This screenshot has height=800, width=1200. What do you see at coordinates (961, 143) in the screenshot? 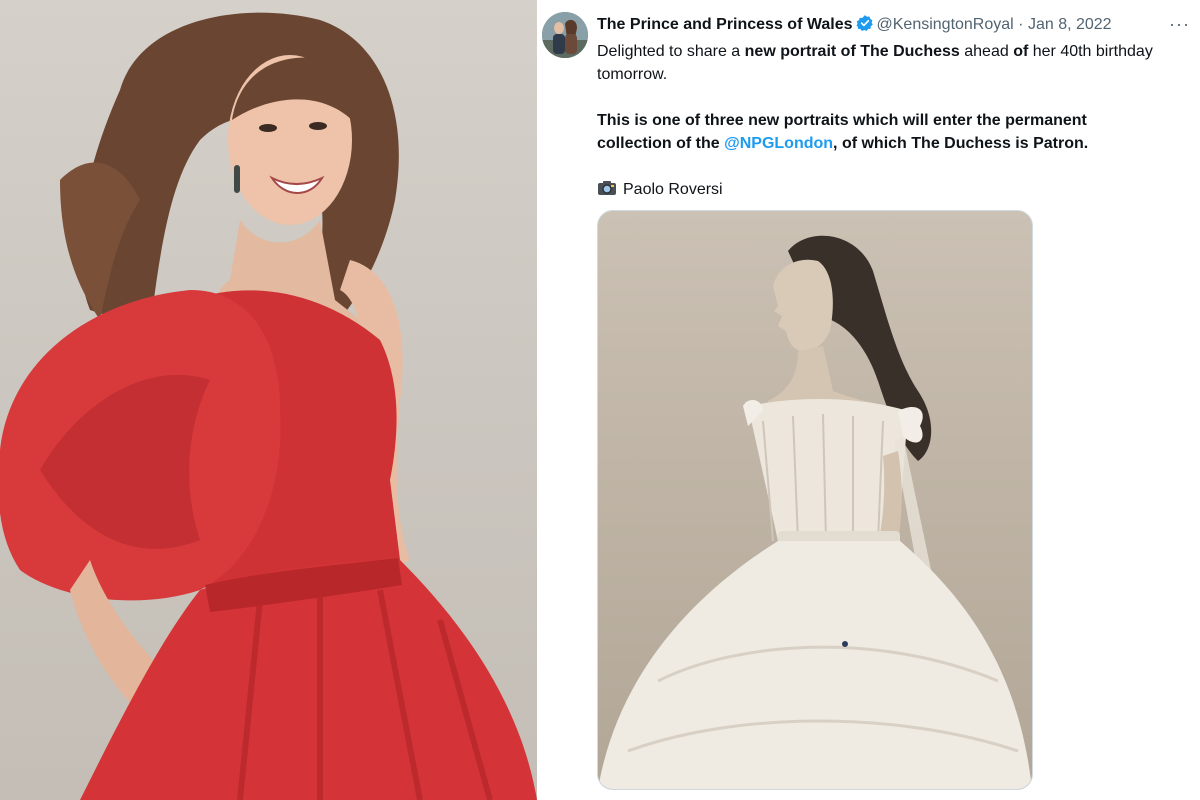
I see `text-segment: , of which The Duchess is Patron.` at bounding box center [961, 143].